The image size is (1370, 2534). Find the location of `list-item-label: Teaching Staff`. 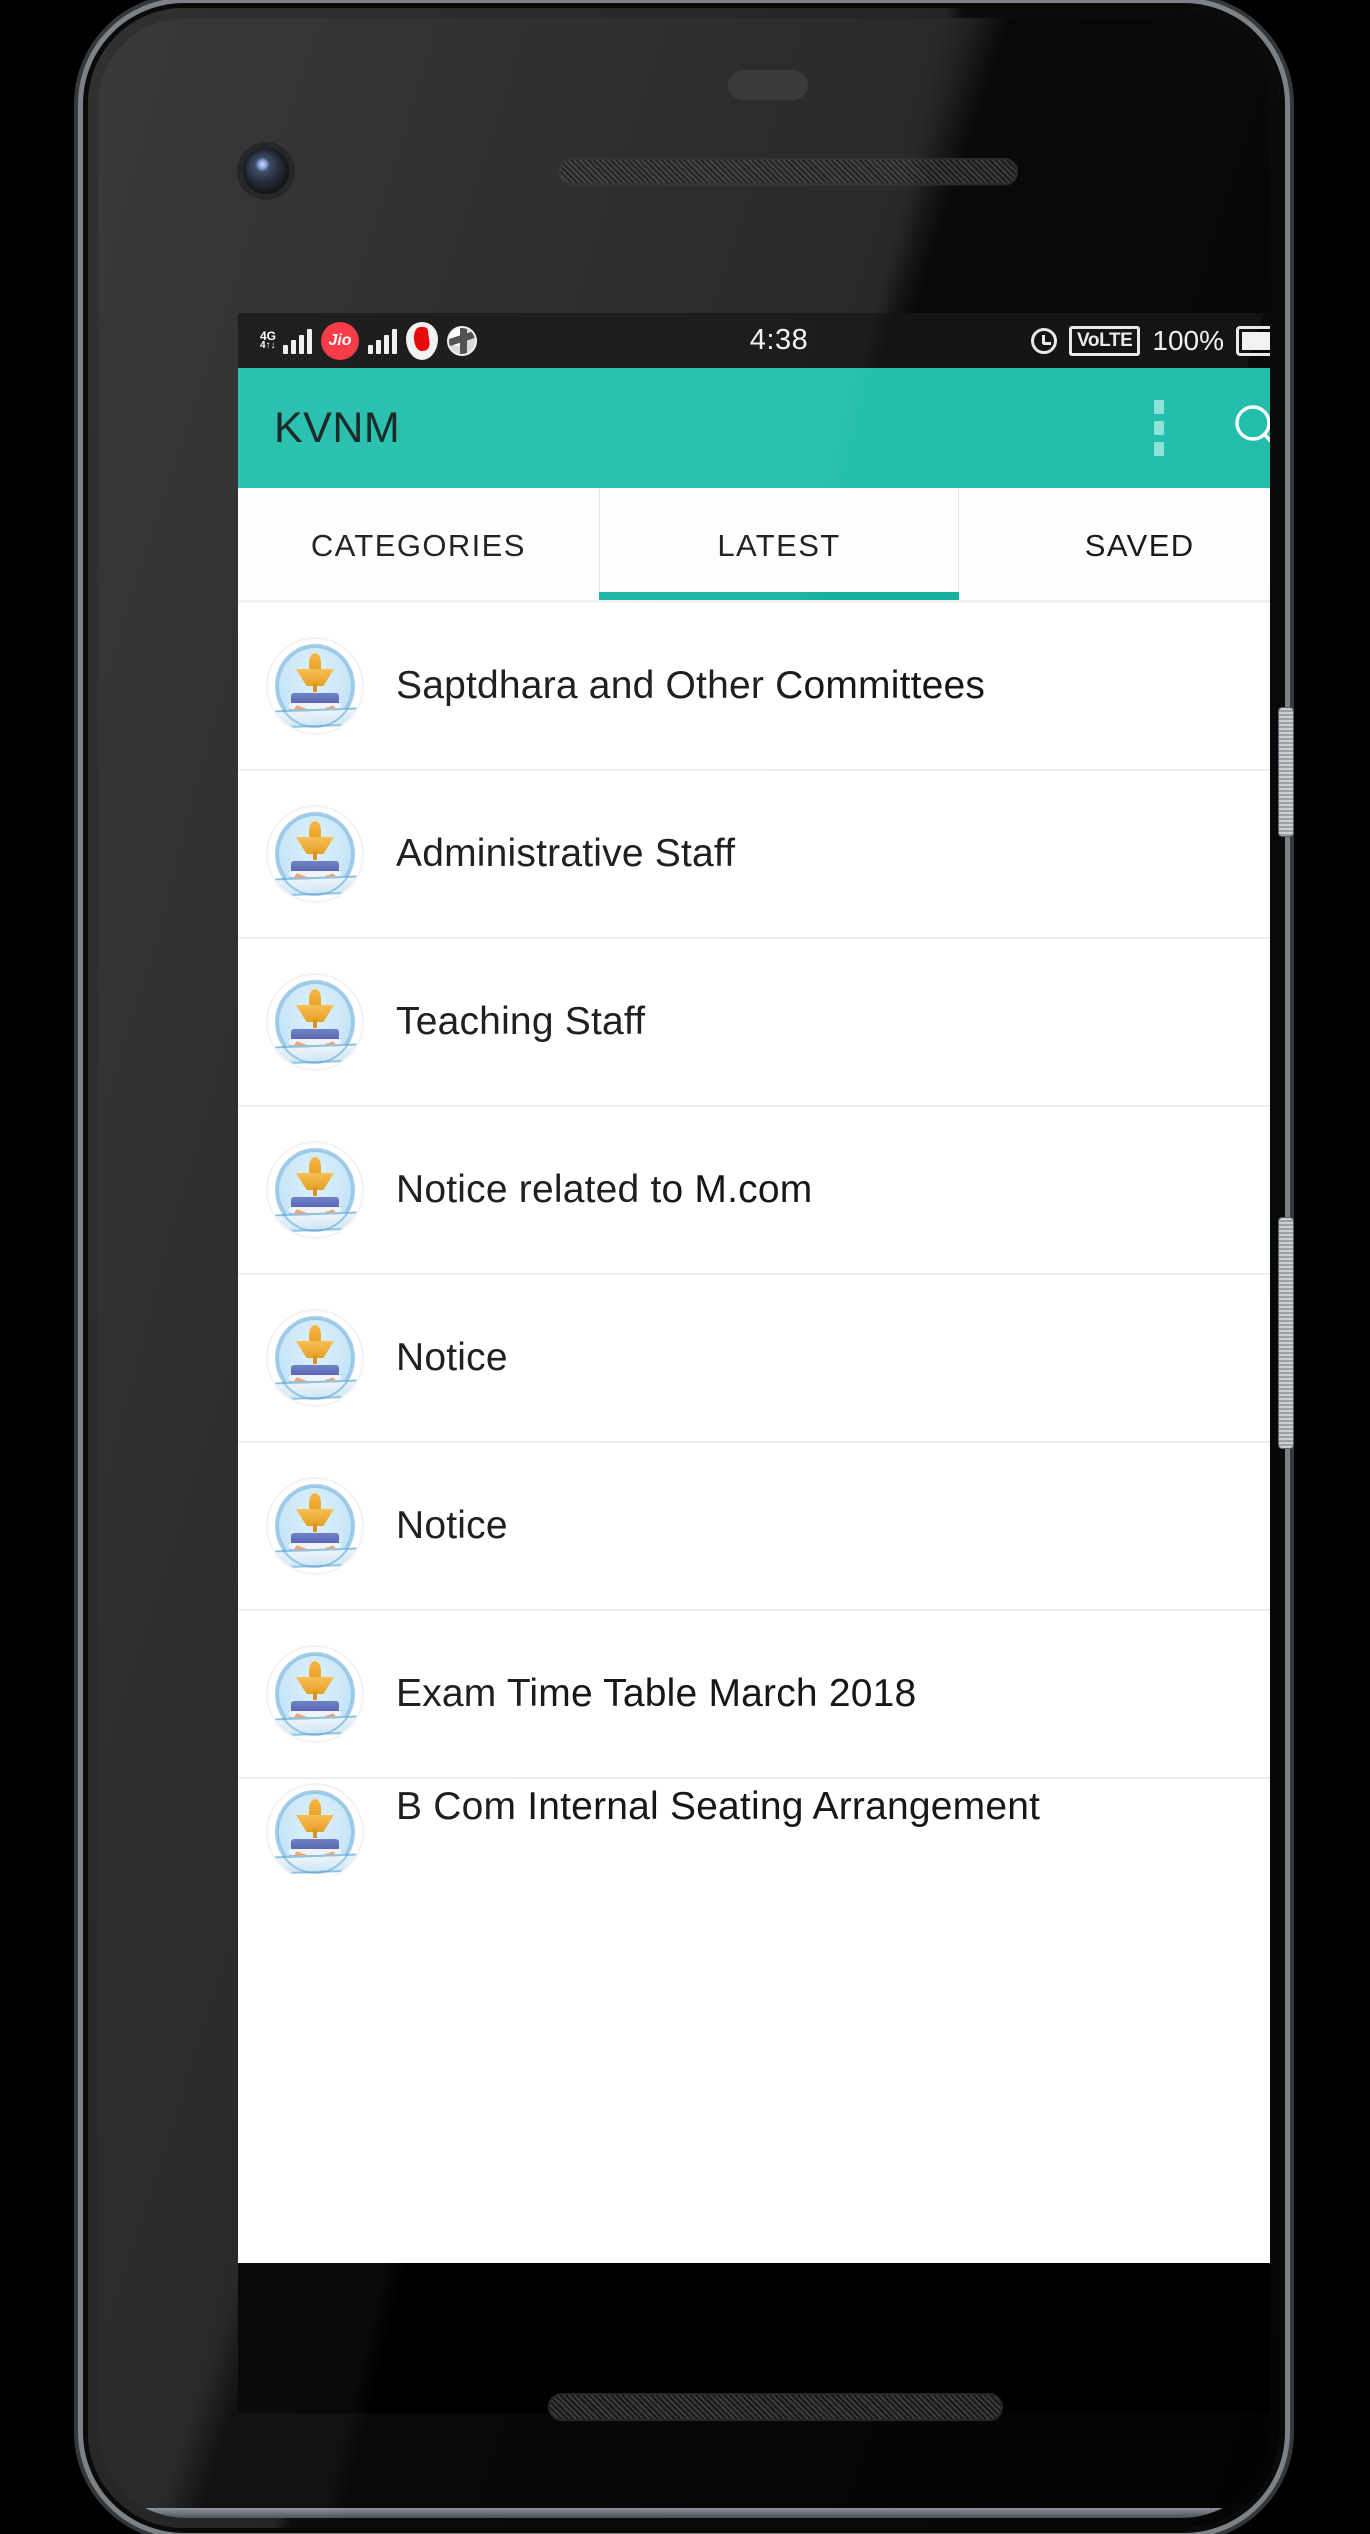

list-item-label: Teaching Staff is located at coordinates (521, 1021).